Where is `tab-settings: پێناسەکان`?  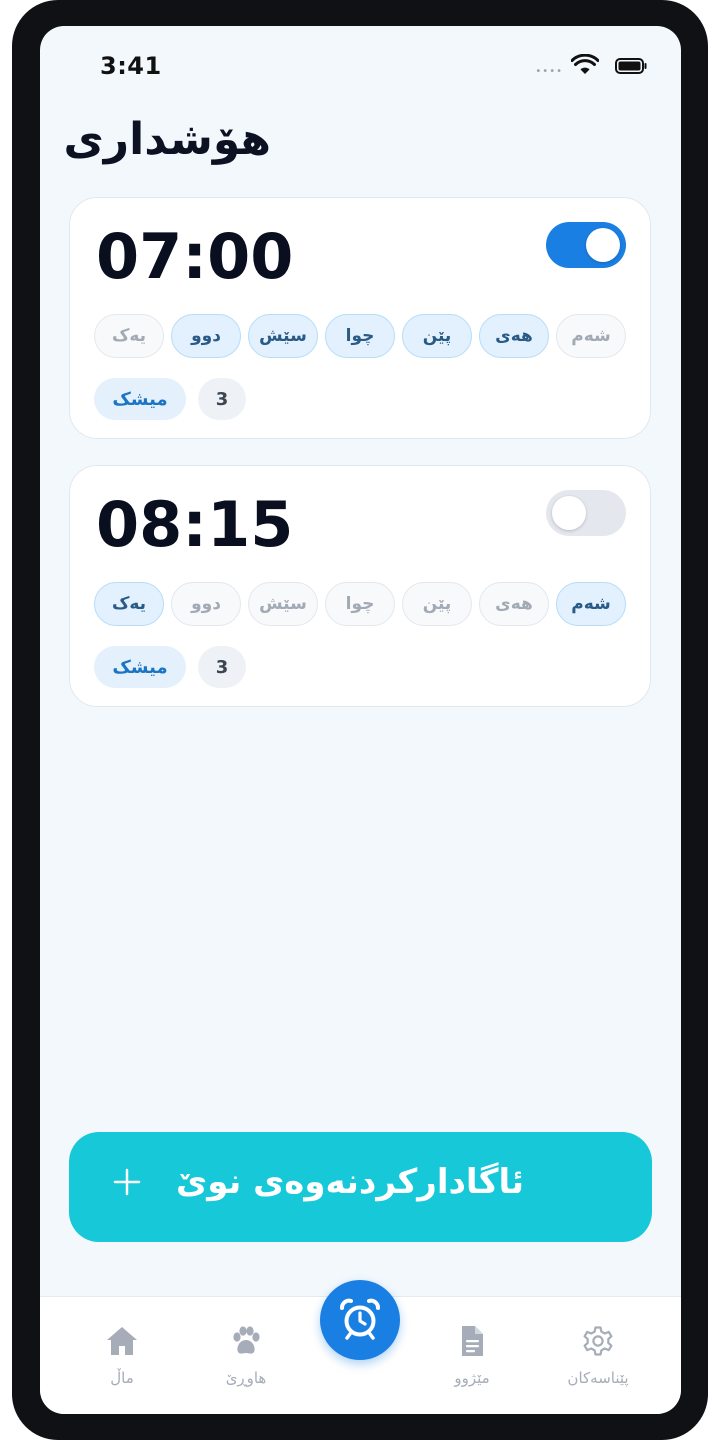 tab-settings: پێناسەکان is located at coordinates (598, 1355).